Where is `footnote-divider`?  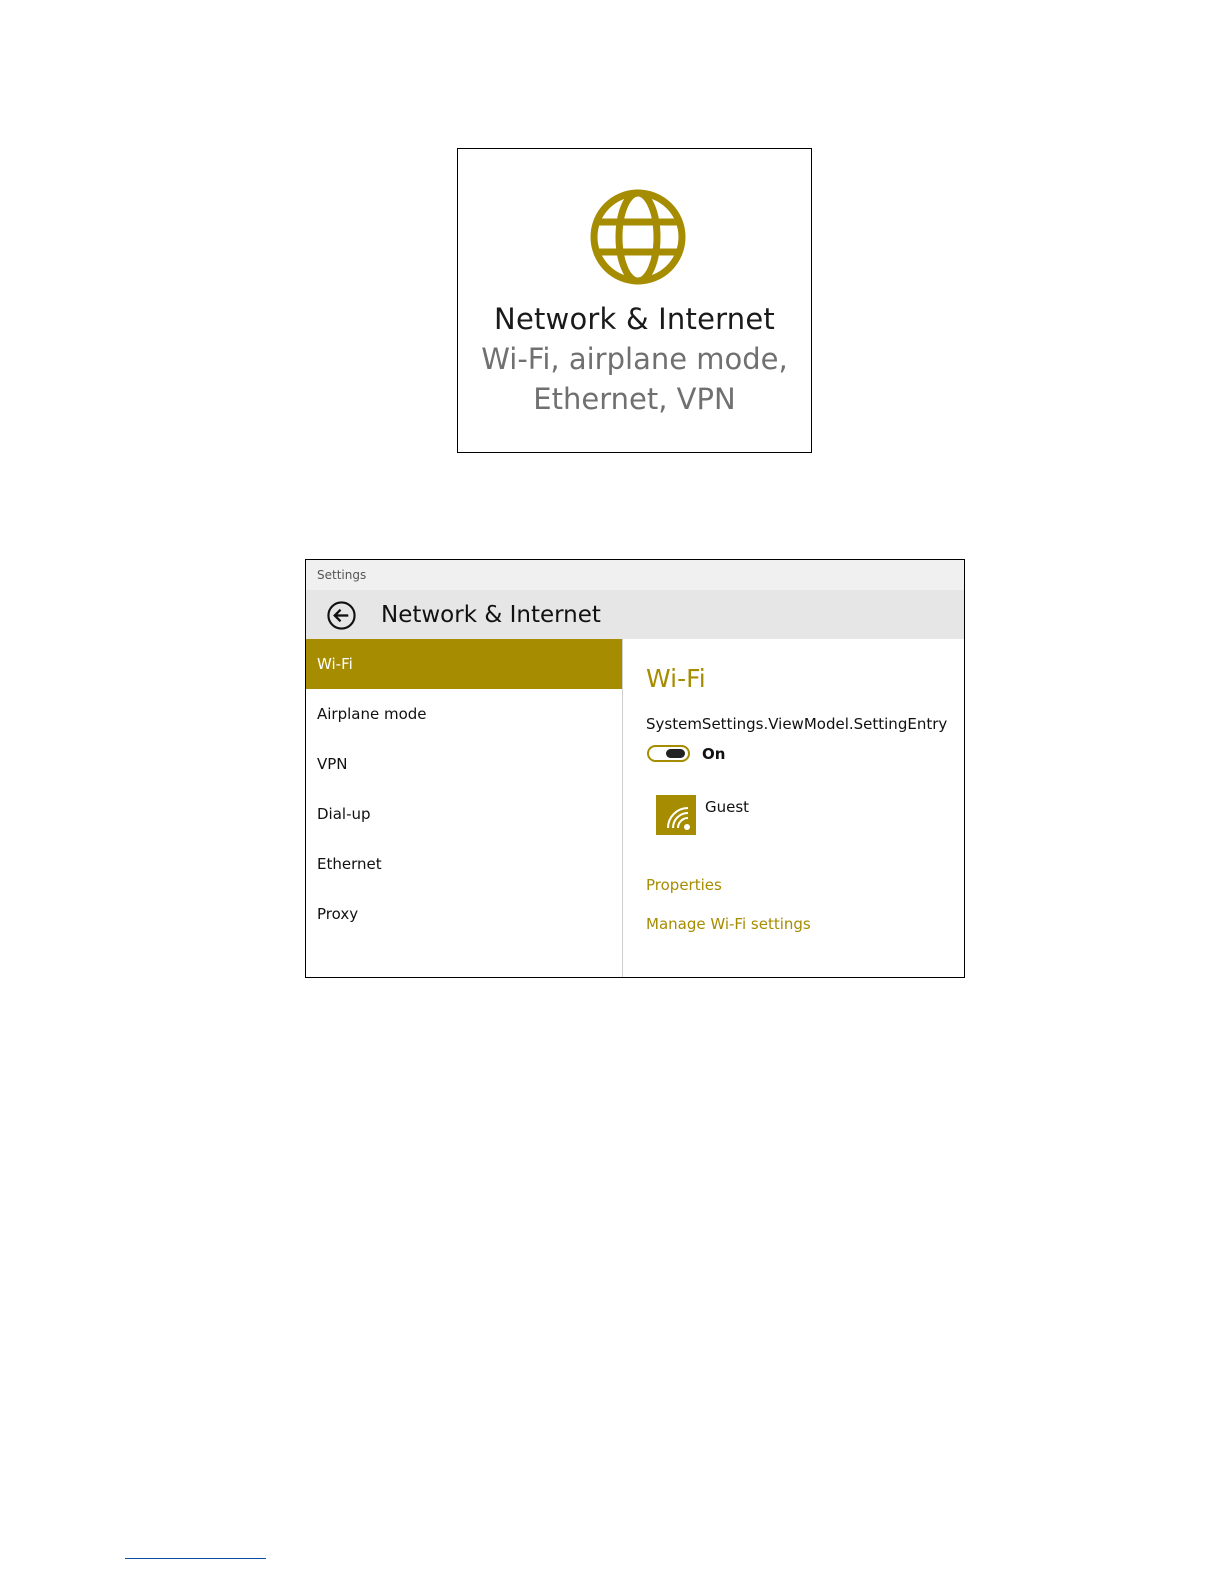
footnote-divider is located at coordinates (195, 1558).